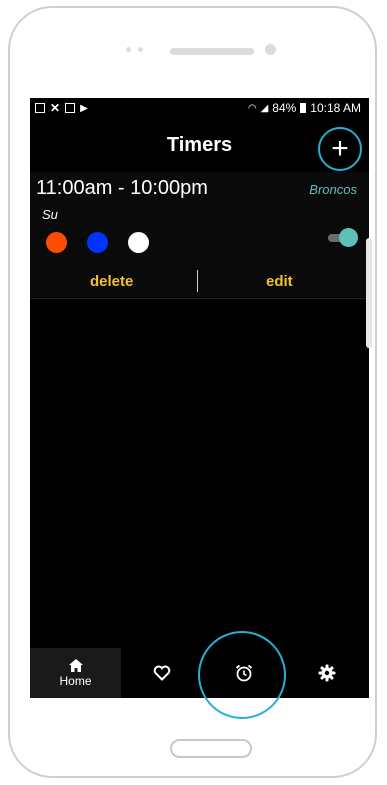 This screenshot has width=387, height=785. I want to click on timer-actions: delete edit, so click(199, 283).